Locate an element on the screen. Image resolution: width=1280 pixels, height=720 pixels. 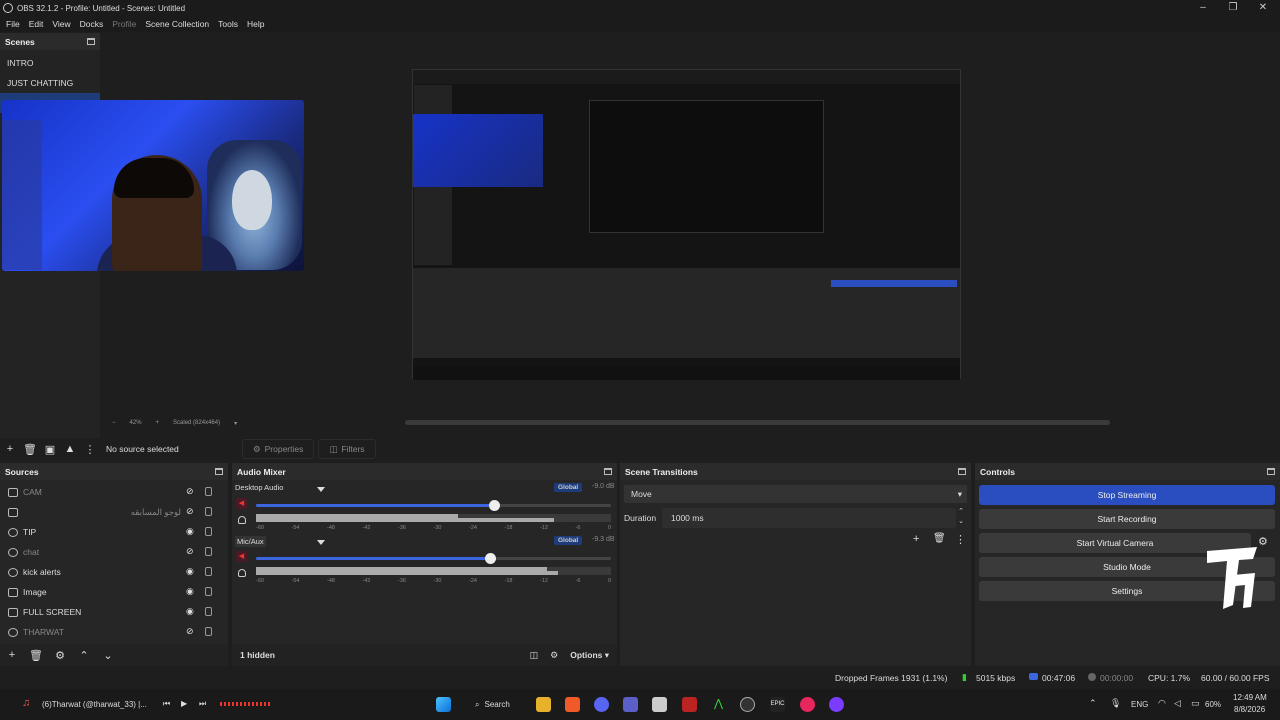
close-button: ✕ is located at coordinates (1263, 8).